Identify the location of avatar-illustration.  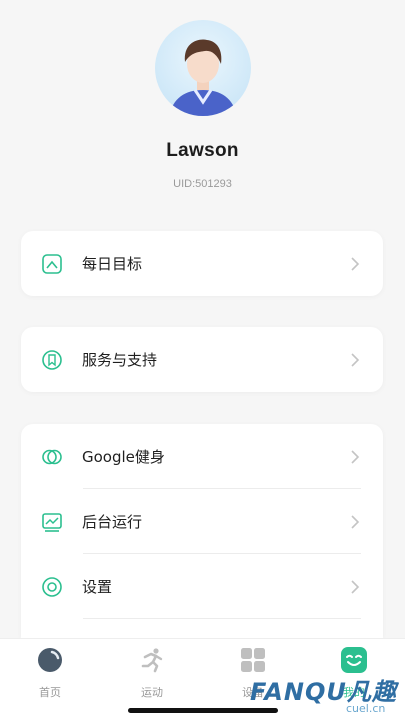
(203, 77).